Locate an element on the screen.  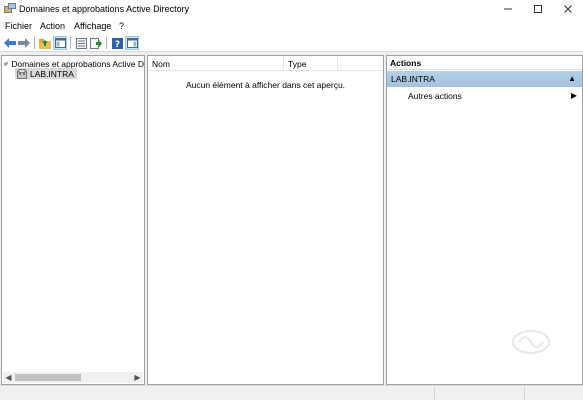
help-button: ? is located at coordinates (117, 43).